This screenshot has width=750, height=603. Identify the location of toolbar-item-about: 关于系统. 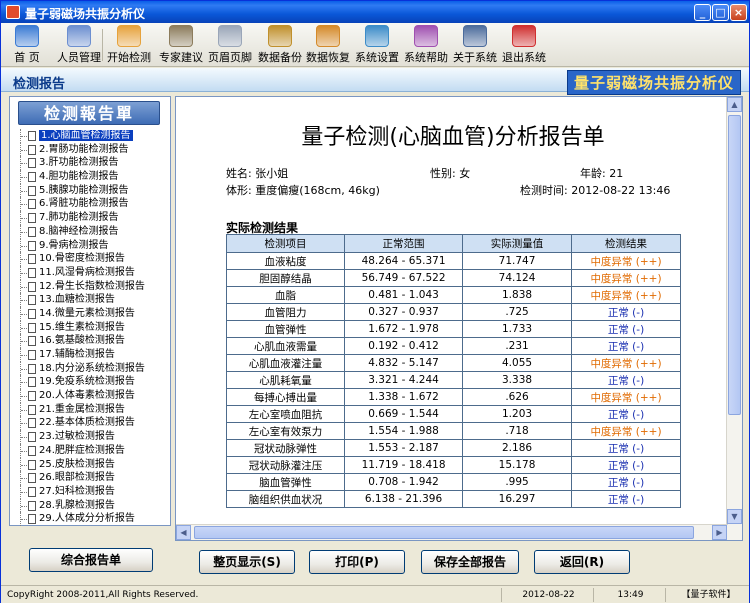
(475, 45).